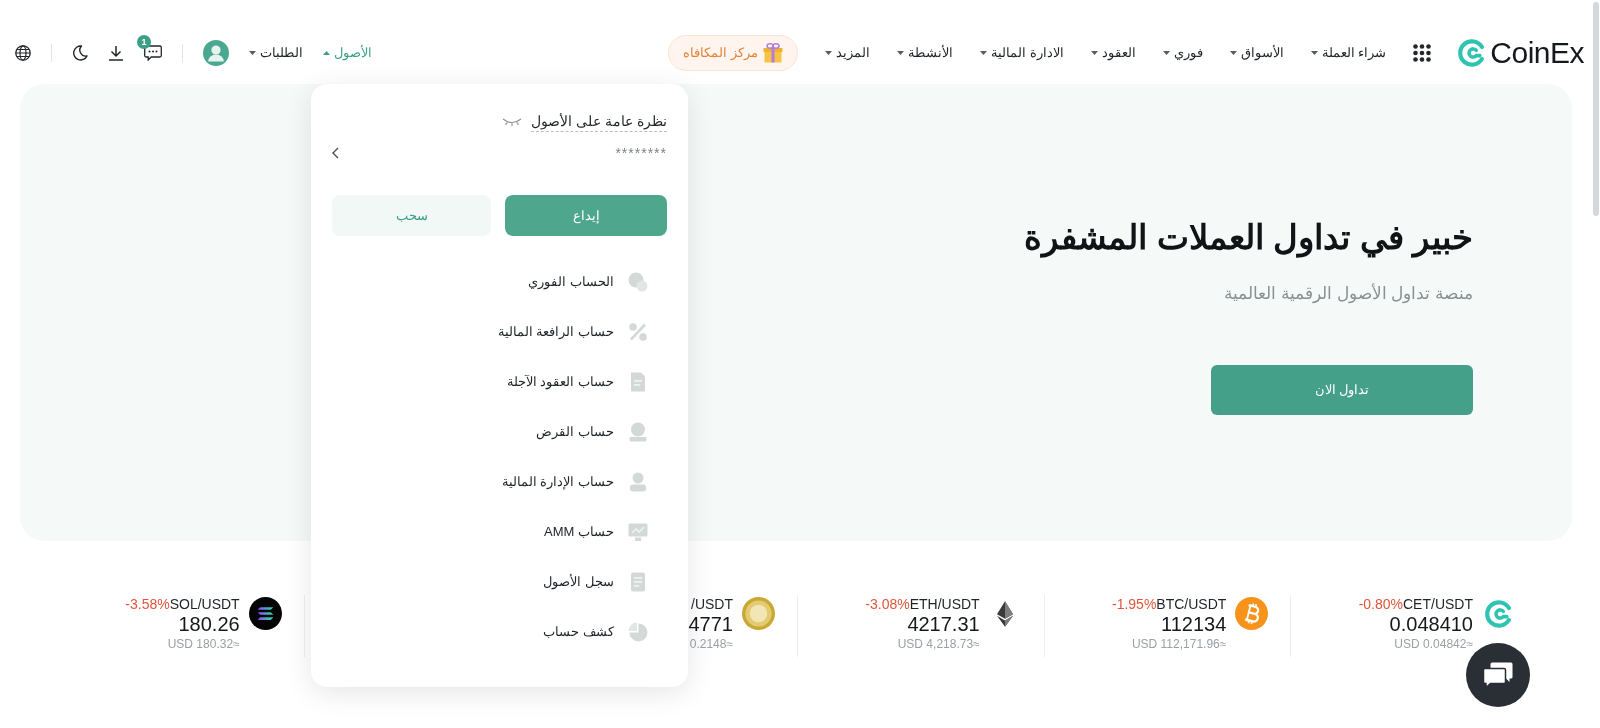 The height and width of the screenshot is (728, 1600). What do you see at coordinates (710, 624) in the screenshot?
I see `price-text: 4771` at bounding box center [710, 624].